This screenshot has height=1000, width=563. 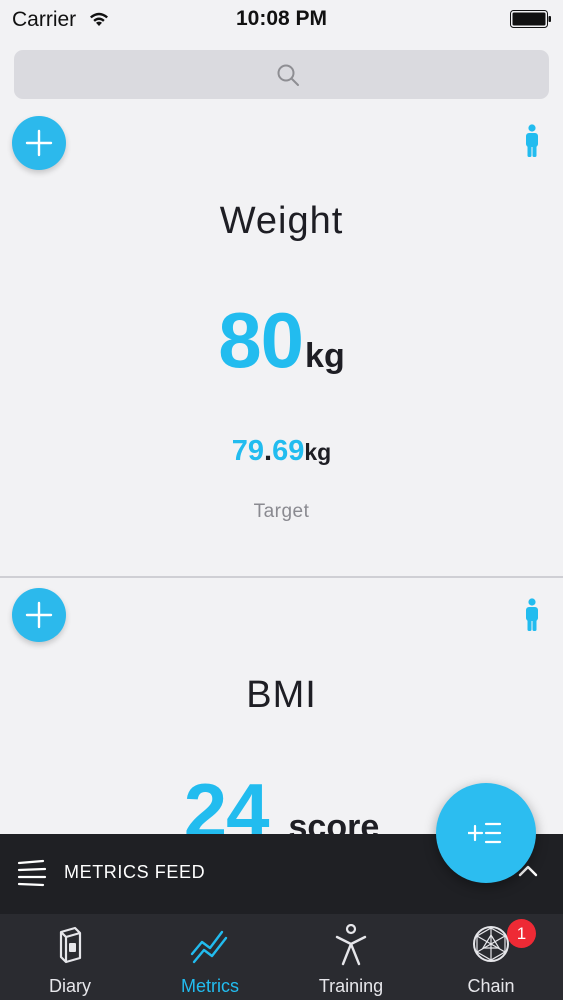 I want to click on target-label: Target, so click(x=281, y=511).